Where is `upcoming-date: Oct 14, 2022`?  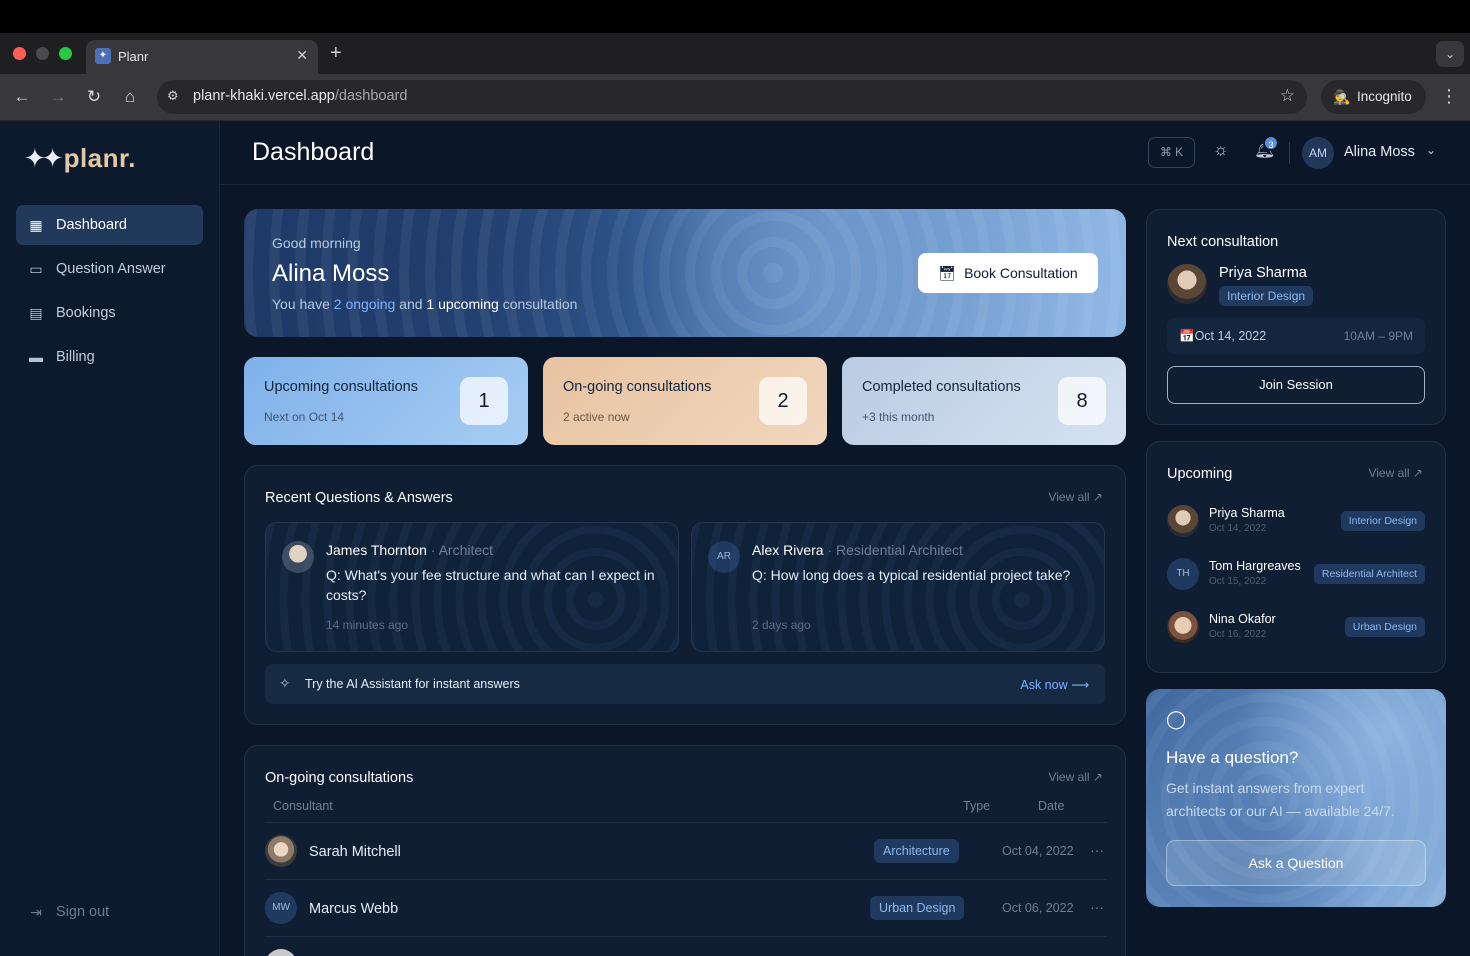
upcoming-date: Oct 14, 2022 is located at coordinates (1238, 528).